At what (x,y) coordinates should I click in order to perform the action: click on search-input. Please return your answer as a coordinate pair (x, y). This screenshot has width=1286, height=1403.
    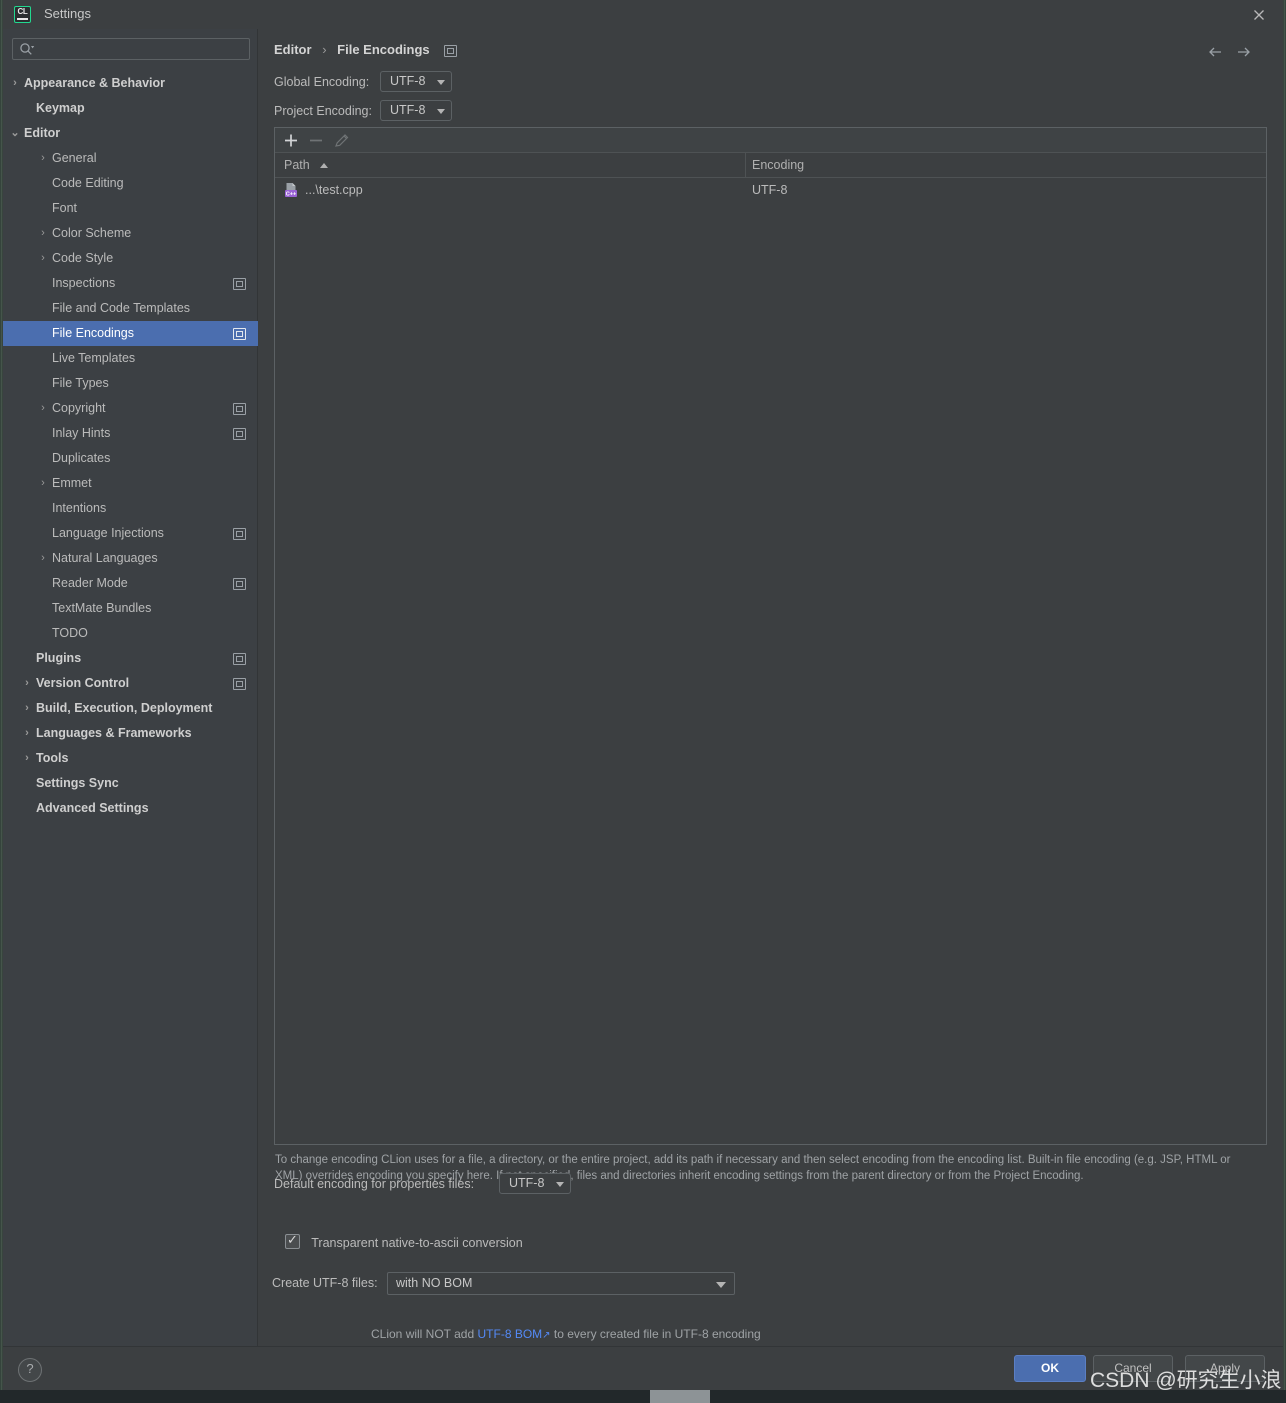
    Looking at the image, I should click on (131, 49).